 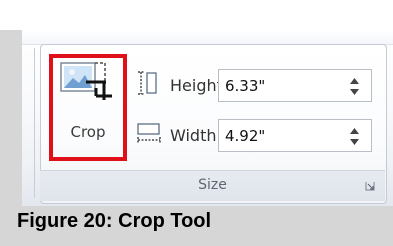 I want to click on width-spin-up-icon, so click(x=354, y=131).